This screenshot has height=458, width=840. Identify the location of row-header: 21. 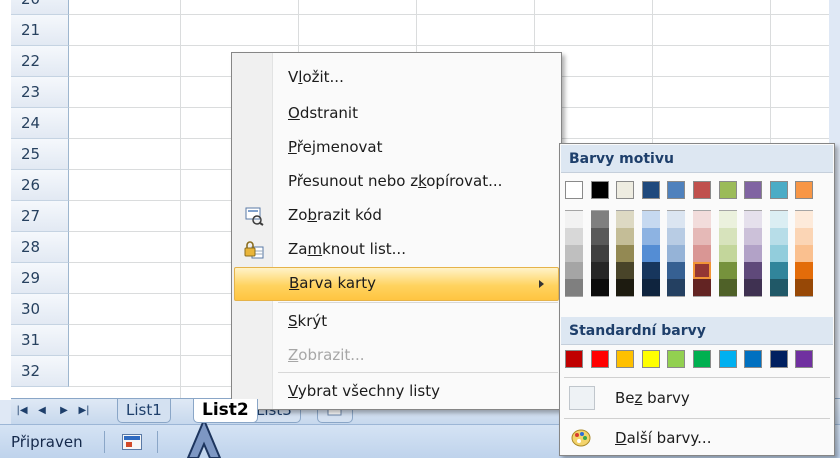
(40, 30).